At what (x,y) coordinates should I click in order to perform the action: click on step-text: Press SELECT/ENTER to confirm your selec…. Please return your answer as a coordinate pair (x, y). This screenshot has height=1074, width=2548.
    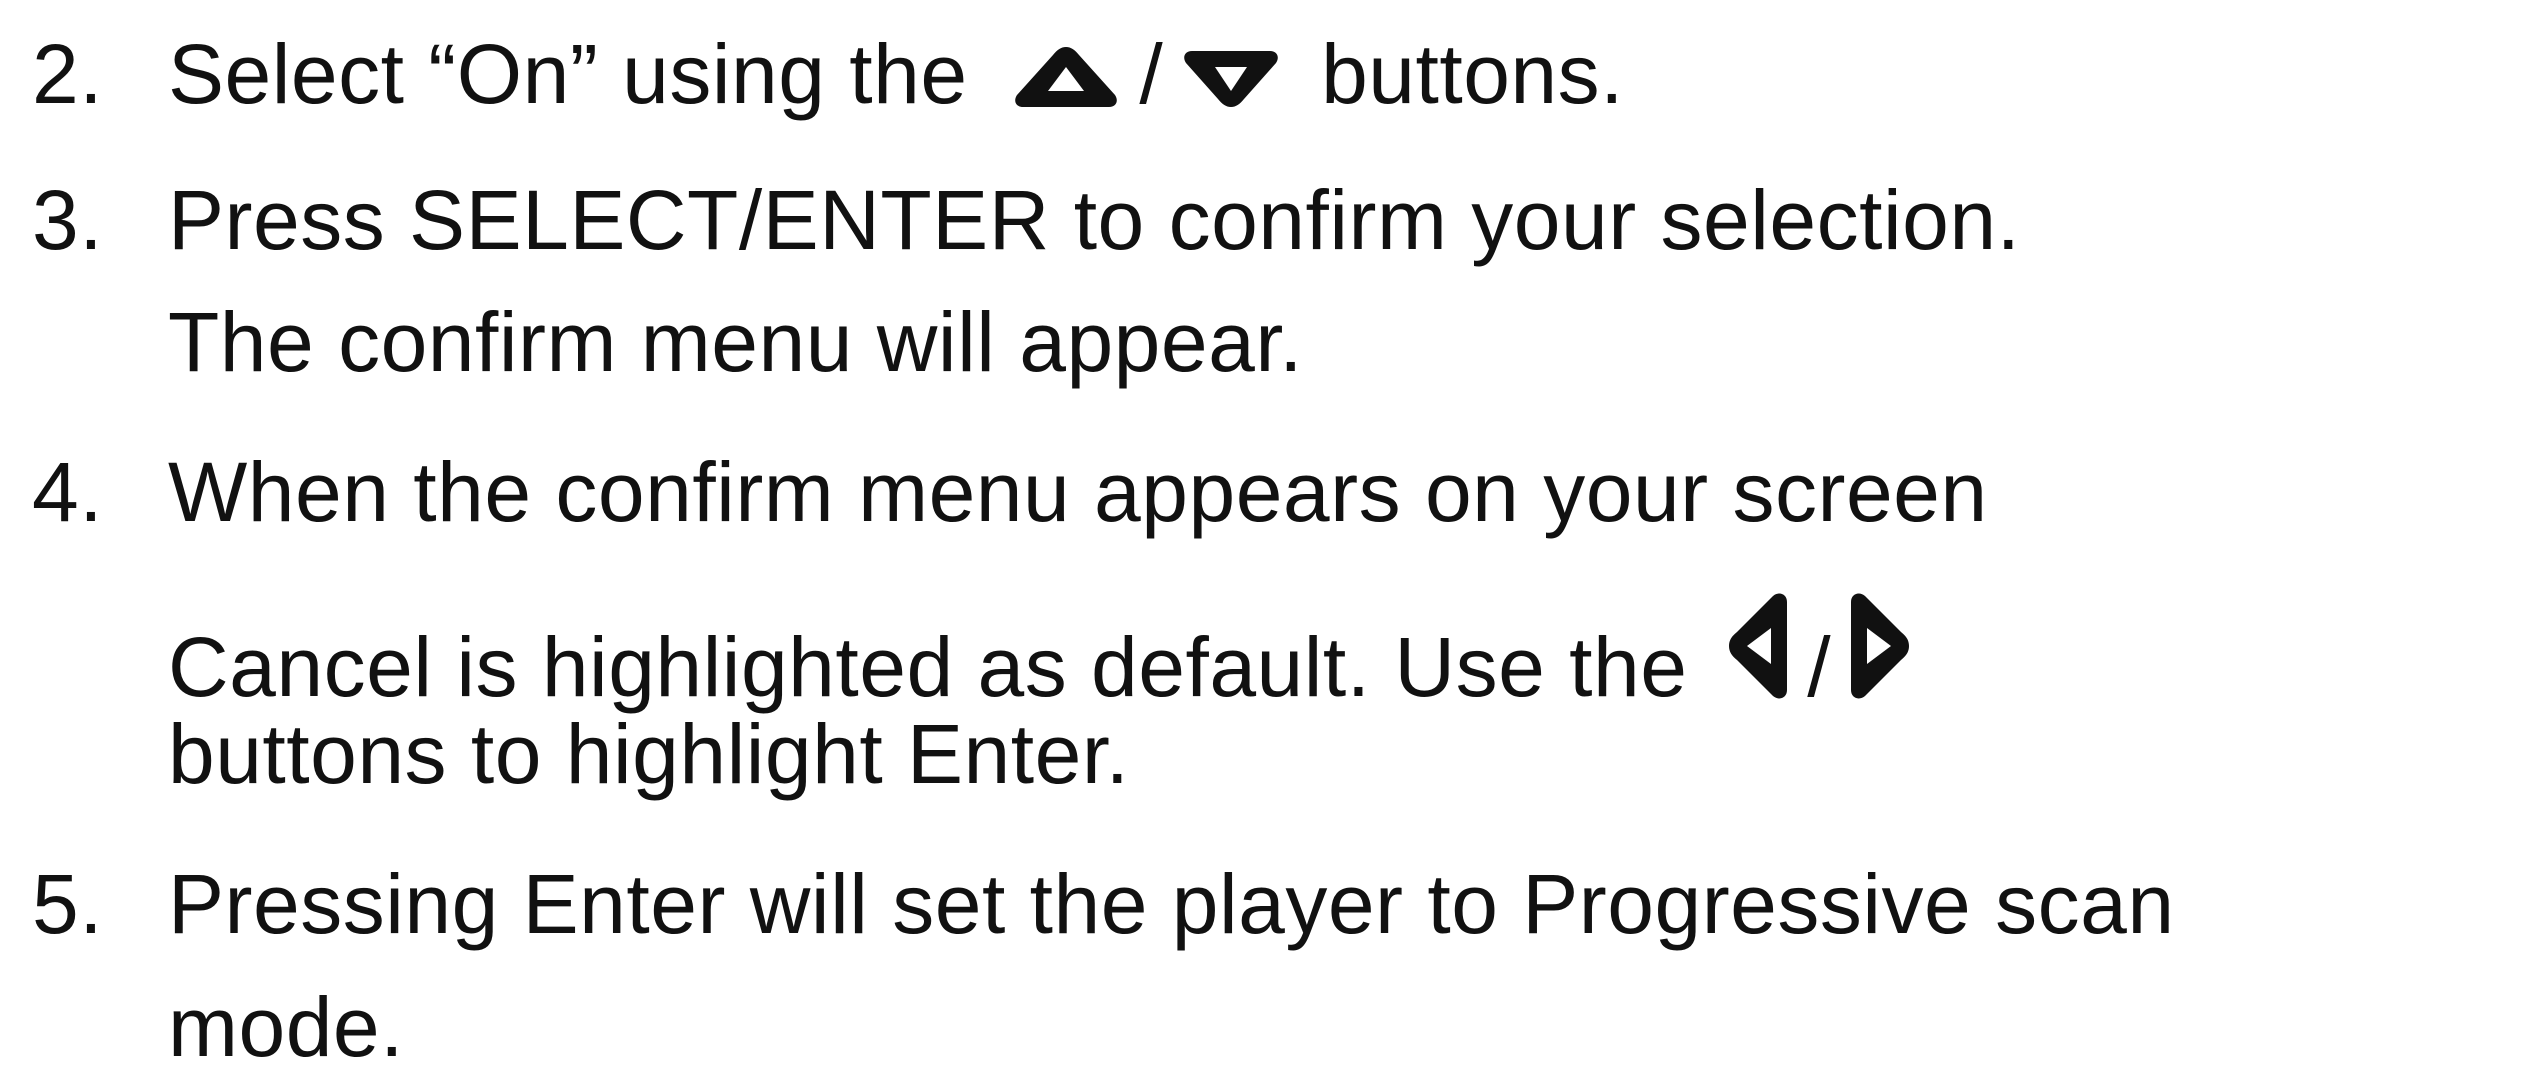
    Looking at the image, I should click on (1094, 220).